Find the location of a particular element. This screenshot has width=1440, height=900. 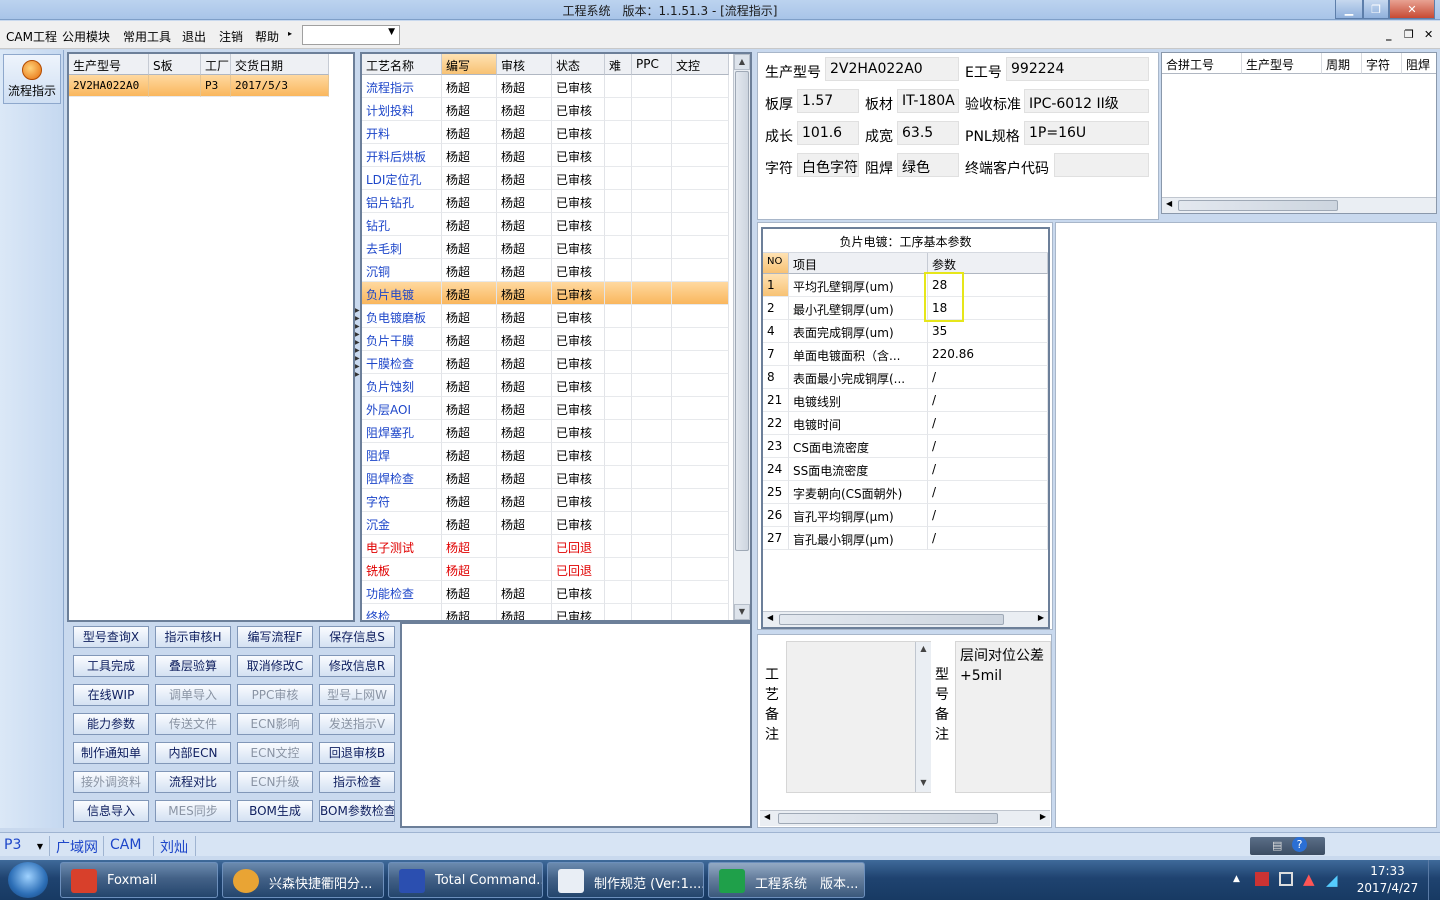

process-row: 去毛刺 杨超 杨超 已审核 is located at coordinates (545, 247).